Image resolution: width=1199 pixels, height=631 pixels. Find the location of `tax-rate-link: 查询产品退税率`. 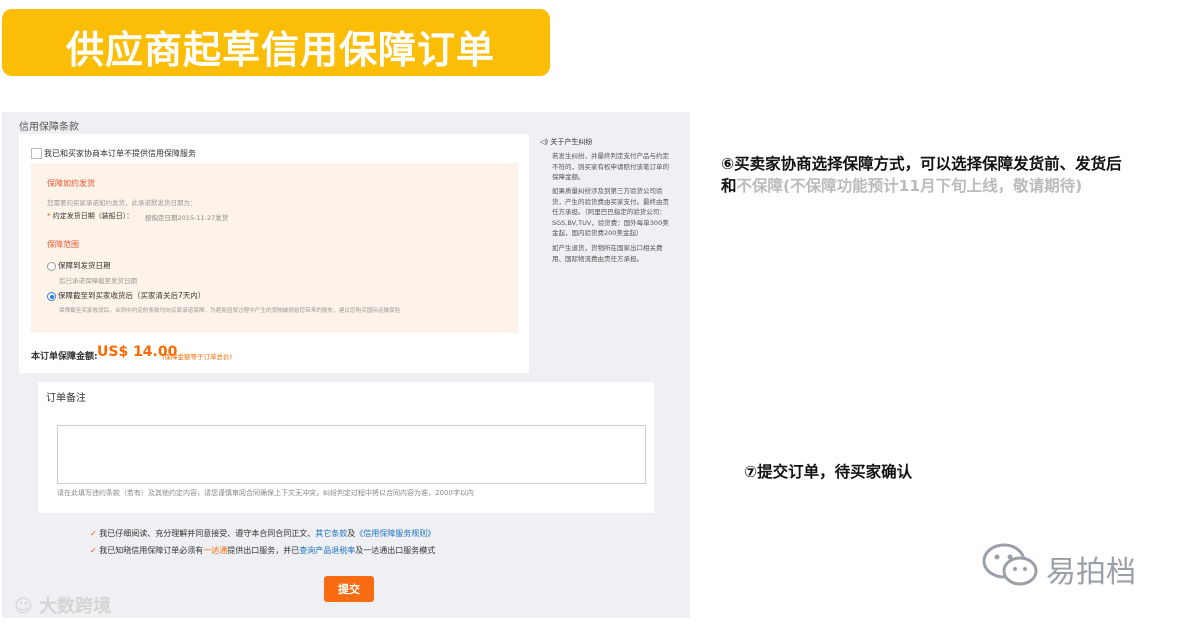

tax-rate-link: 查询产品退税率 is located at coordinates (327, 550).